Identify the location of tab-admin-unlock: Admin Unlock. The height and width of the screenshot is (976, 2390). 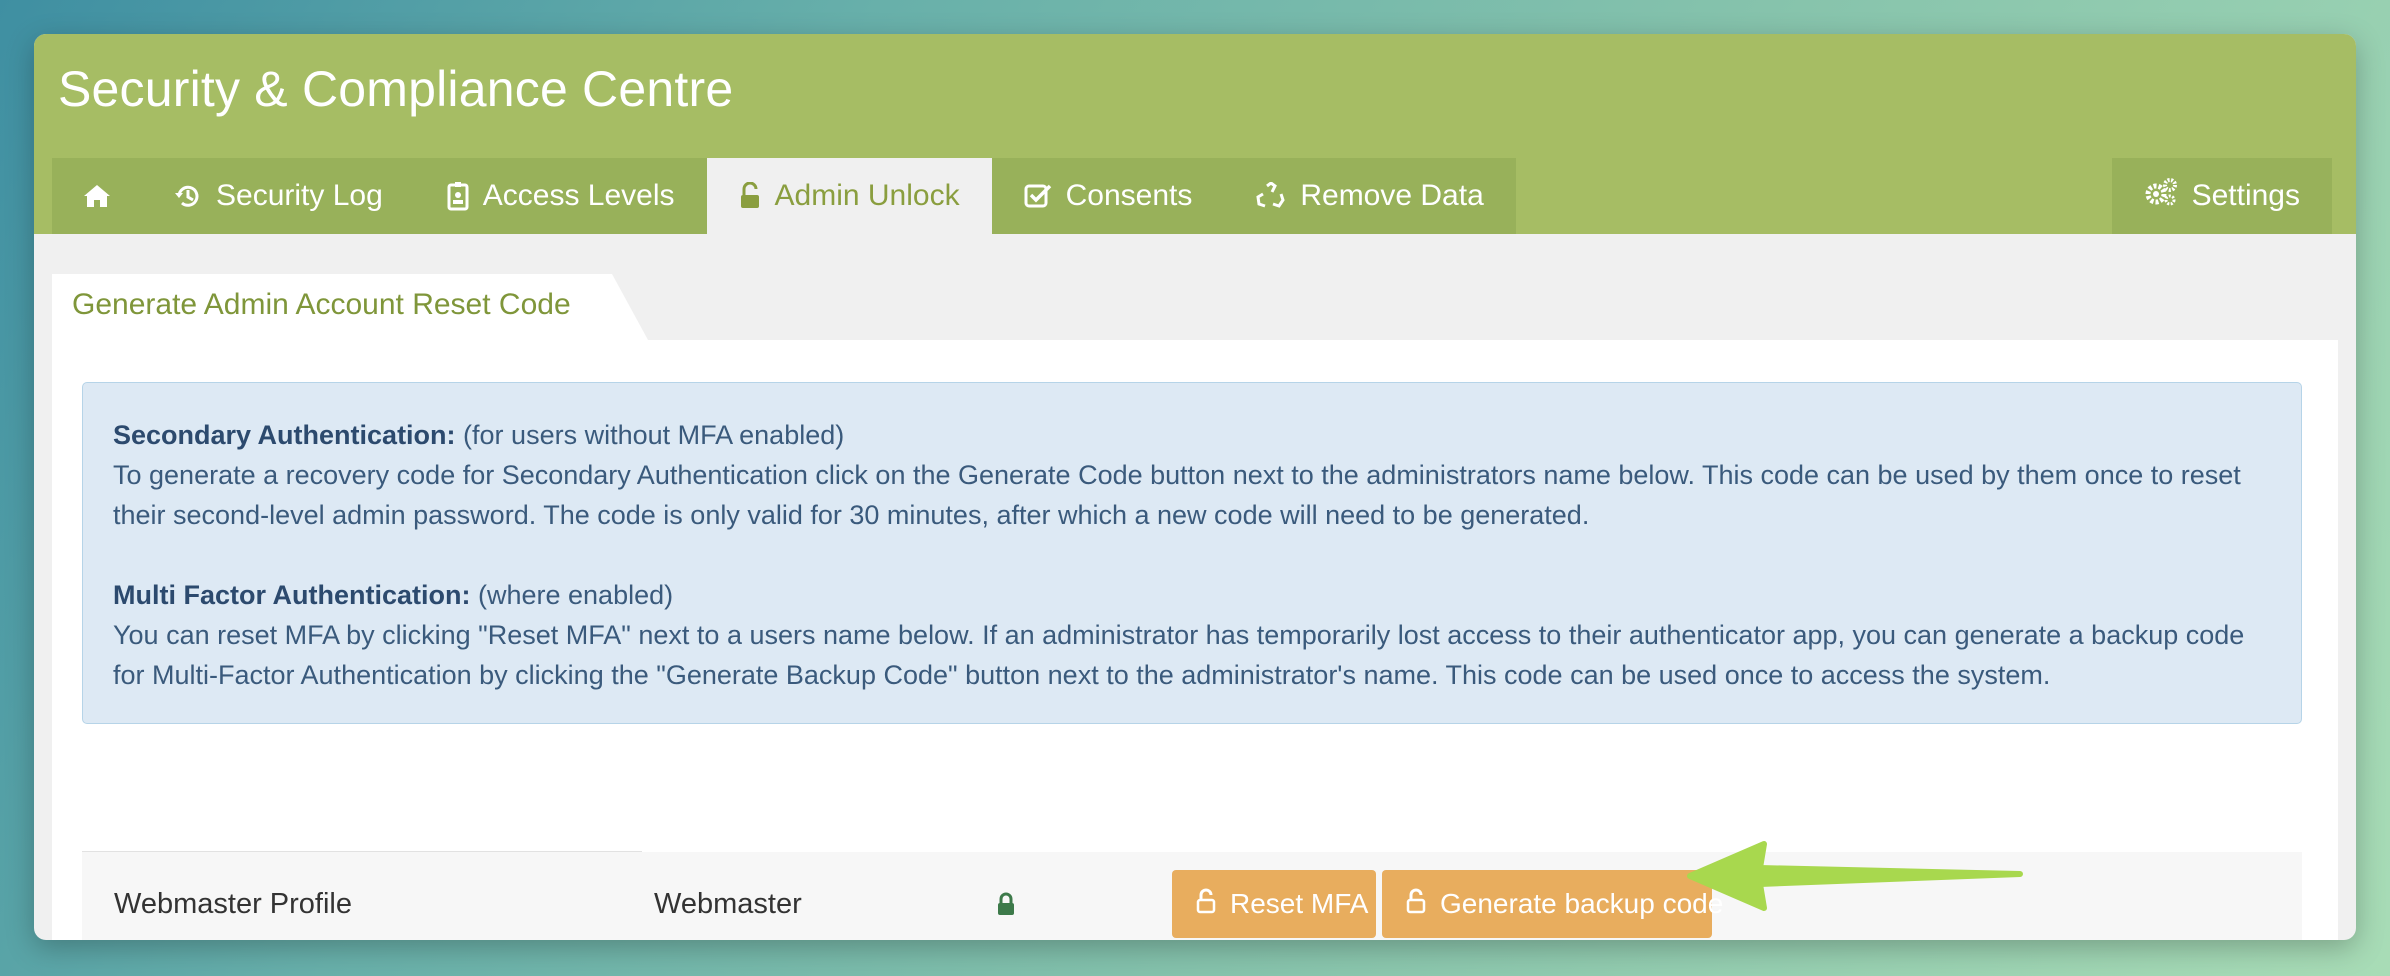
(849, 196).